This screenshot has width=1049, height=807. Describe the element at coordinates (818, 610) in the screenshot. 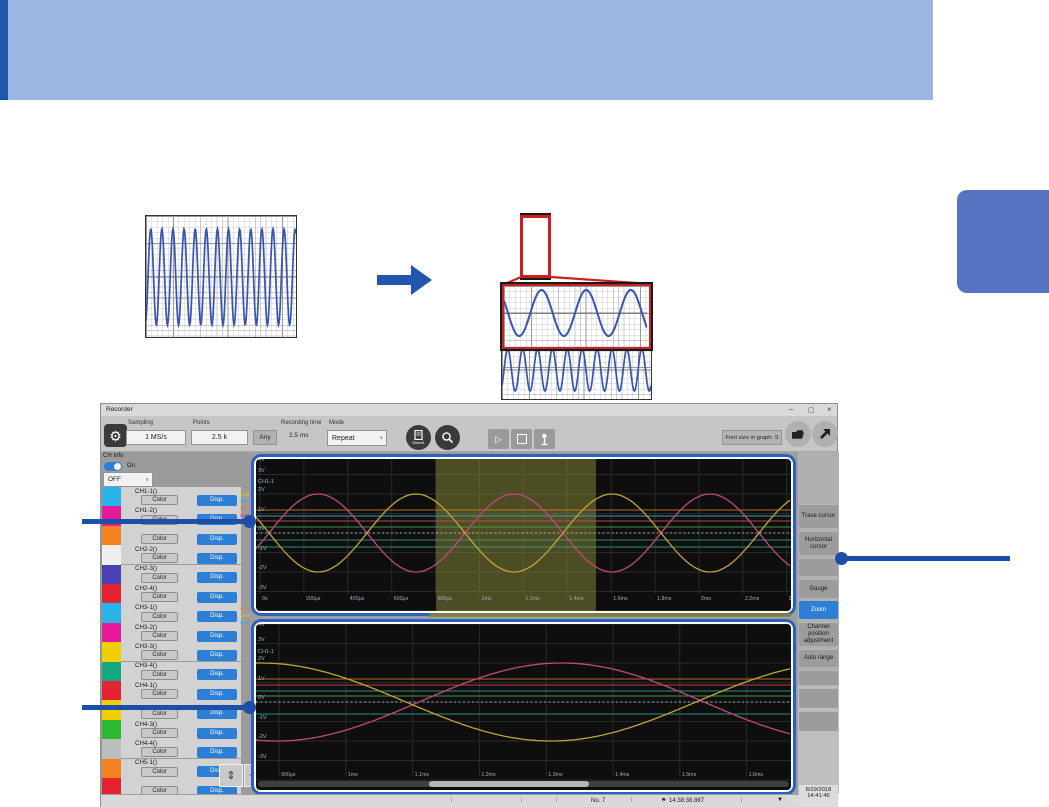

I see `right-button-zoom: Zoom` at that location.